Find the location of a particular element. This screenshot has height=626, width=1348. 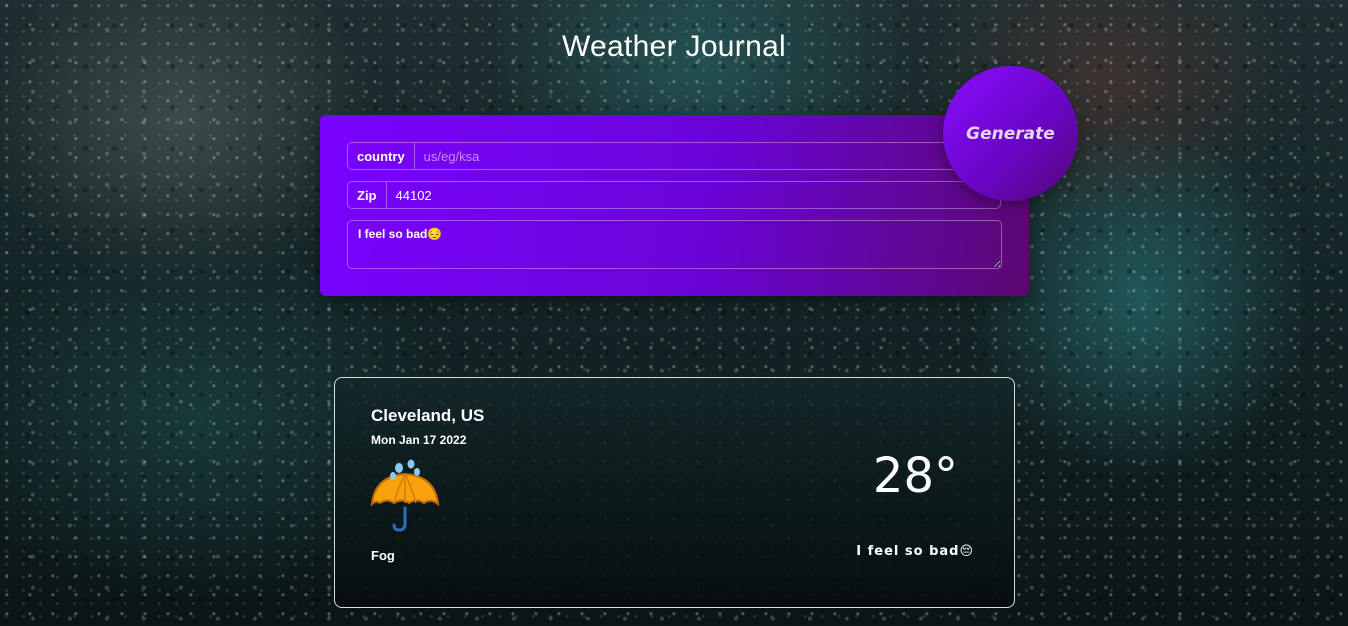

entry-city: Cleveland, US is located at coordinates (428, 415).